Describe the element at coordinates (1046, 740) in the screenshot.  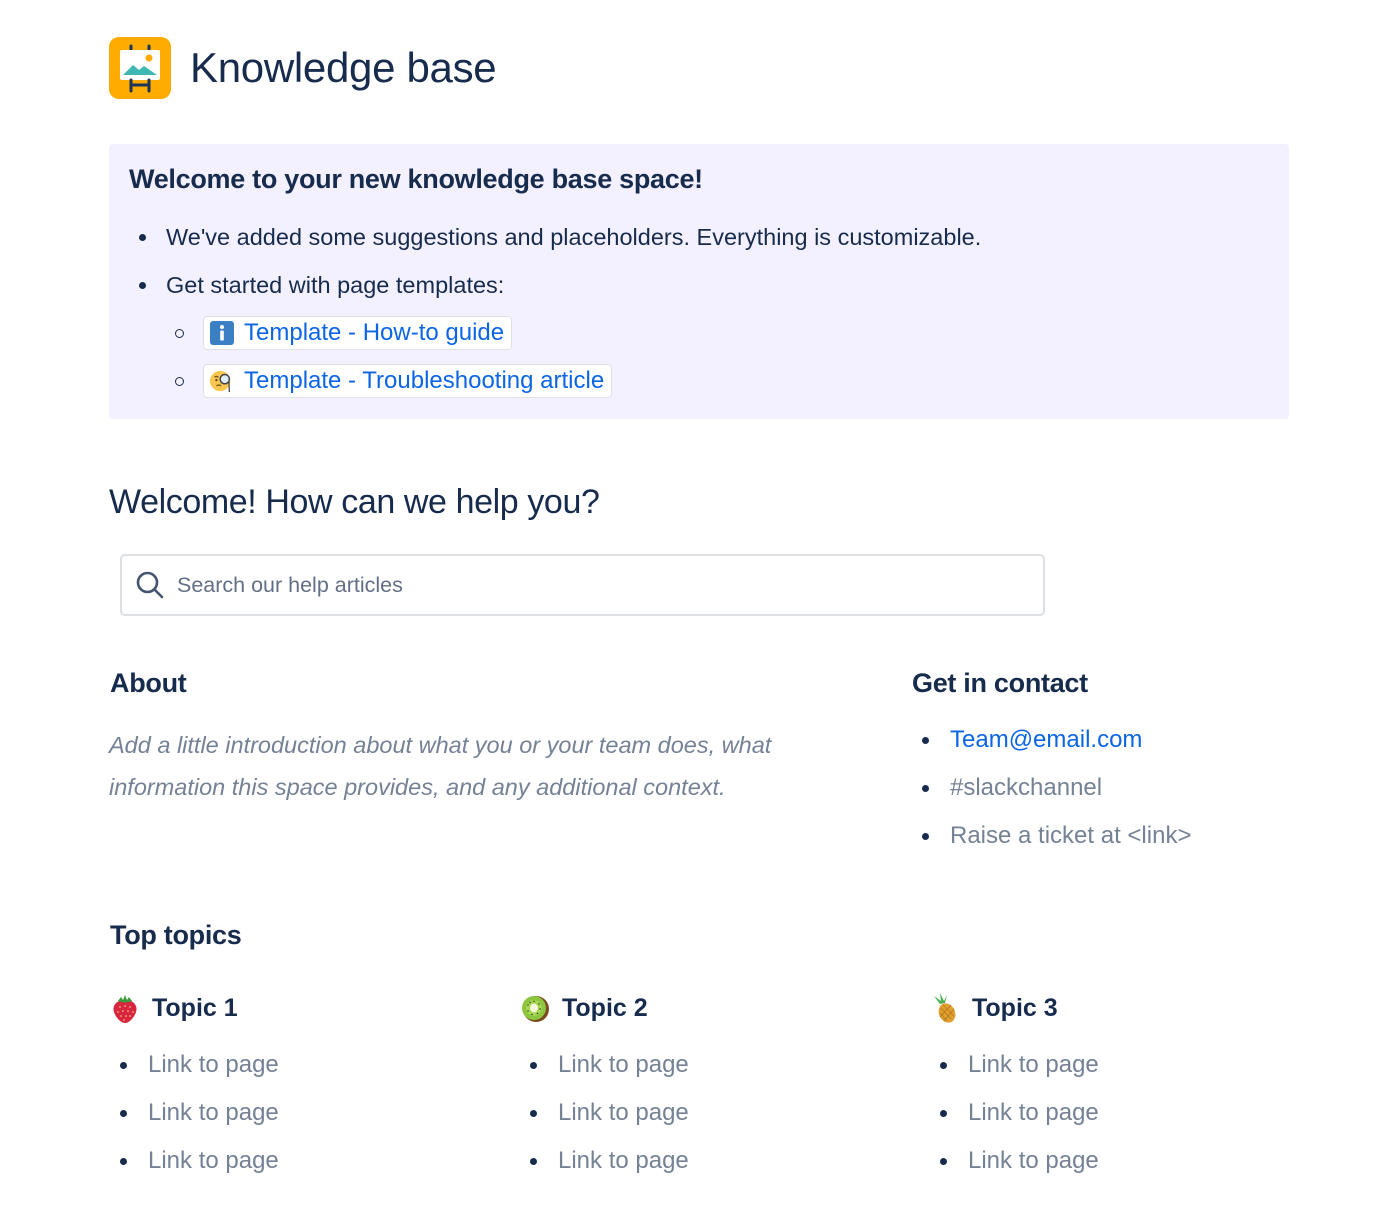
I see `email-link: Team@email.com` at that location.